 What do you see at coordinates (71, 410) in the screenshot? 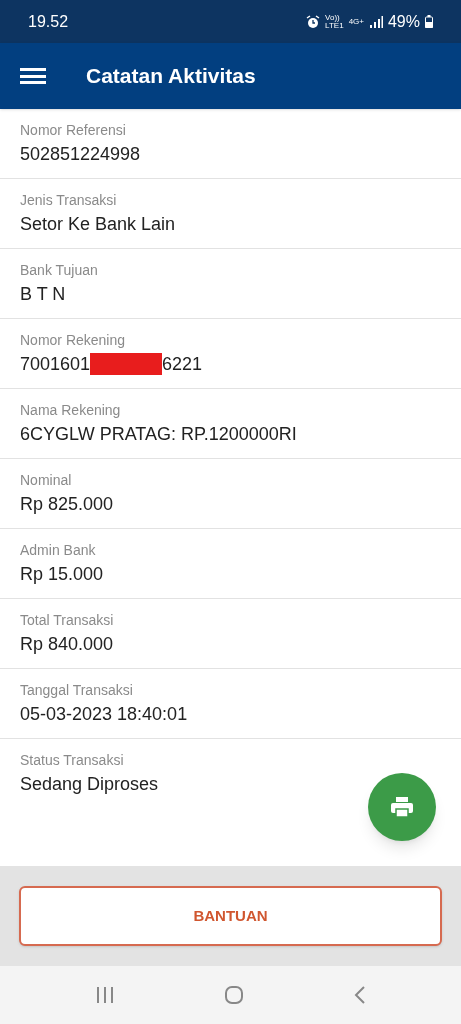
I see `field-label: Nama Rekening` at bounding box center [71, 410].